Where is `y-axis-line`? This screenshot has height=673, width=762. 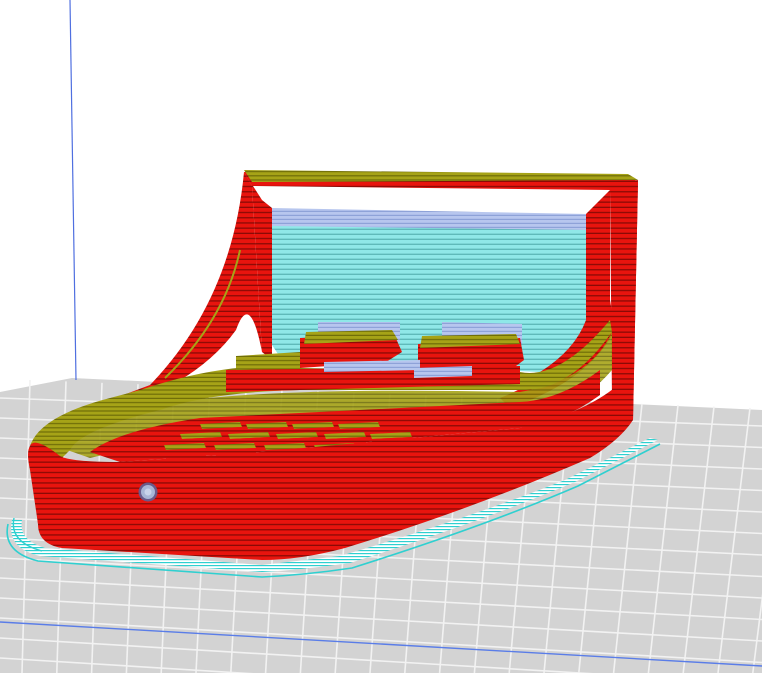
y-axis-line is located at coordinates (73, 190).